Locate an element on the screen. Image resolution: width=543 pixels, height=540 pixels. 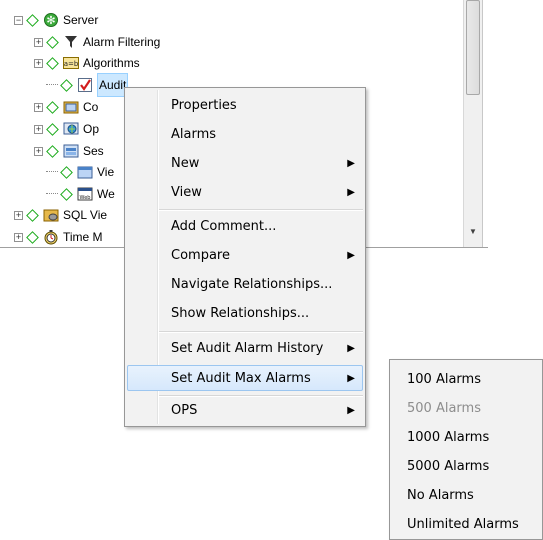
tree-node-alarm-filtering: + Alarm Filtering is located at coordinates (97, 42).